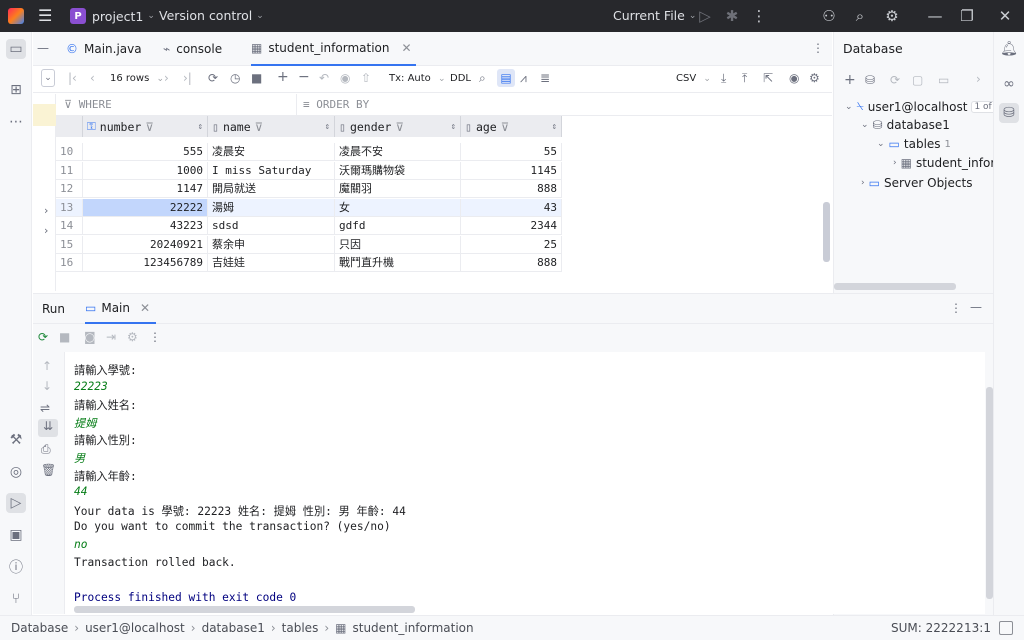 The height and width of the screenshot is (640, 1024). Describe the element at coordinates (271, 189) in the screenshot. I see `cell-name: 開局就送` at that location.